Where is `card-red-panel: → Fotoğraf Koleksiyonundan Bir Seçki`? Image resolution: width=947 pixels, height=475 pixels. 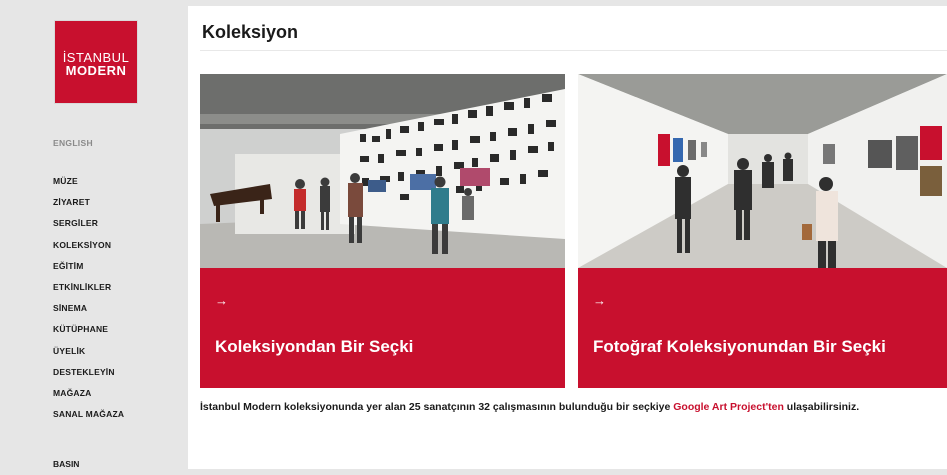
card-red-panel: → Fotoğraf Koleksiyonundan Bir Seçki is located at coordinates (762, 328).